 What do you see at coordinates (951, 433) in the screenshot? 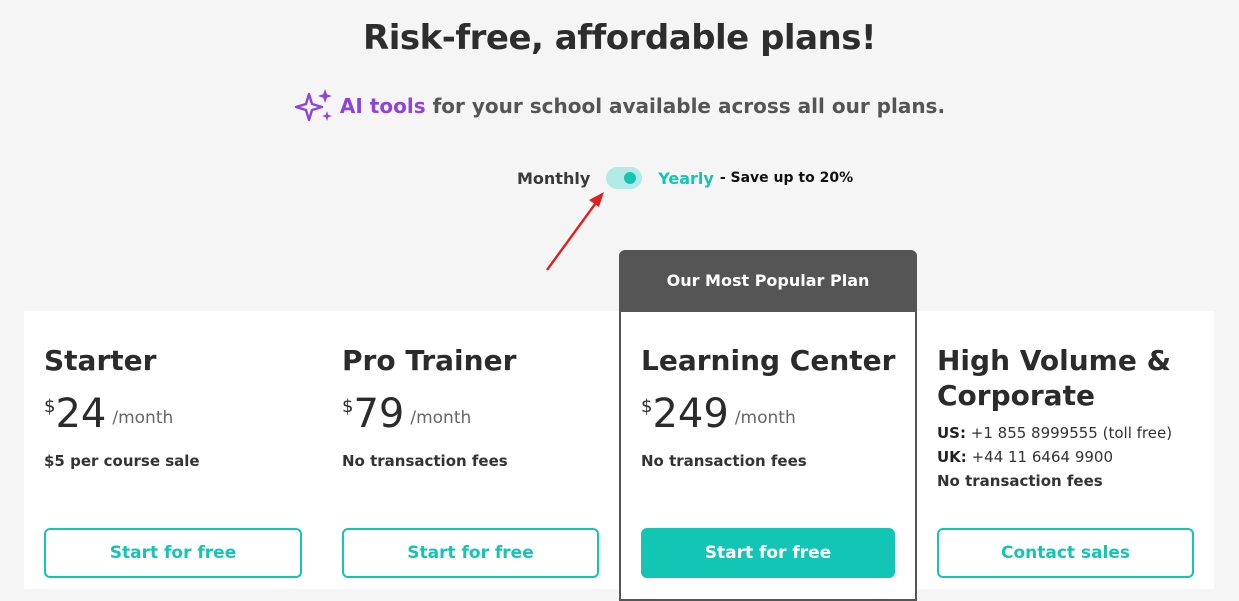
I see `us-label: US:` at bounding box center [951, 433].